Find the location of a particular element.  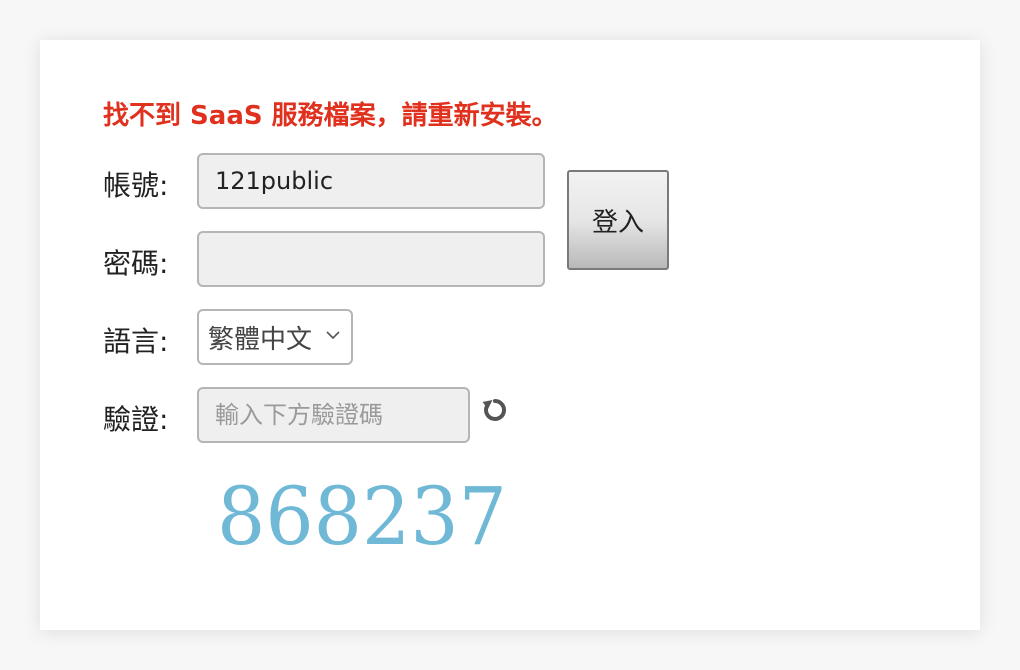

language-label: 語言: is located at coordinates (136, 341).